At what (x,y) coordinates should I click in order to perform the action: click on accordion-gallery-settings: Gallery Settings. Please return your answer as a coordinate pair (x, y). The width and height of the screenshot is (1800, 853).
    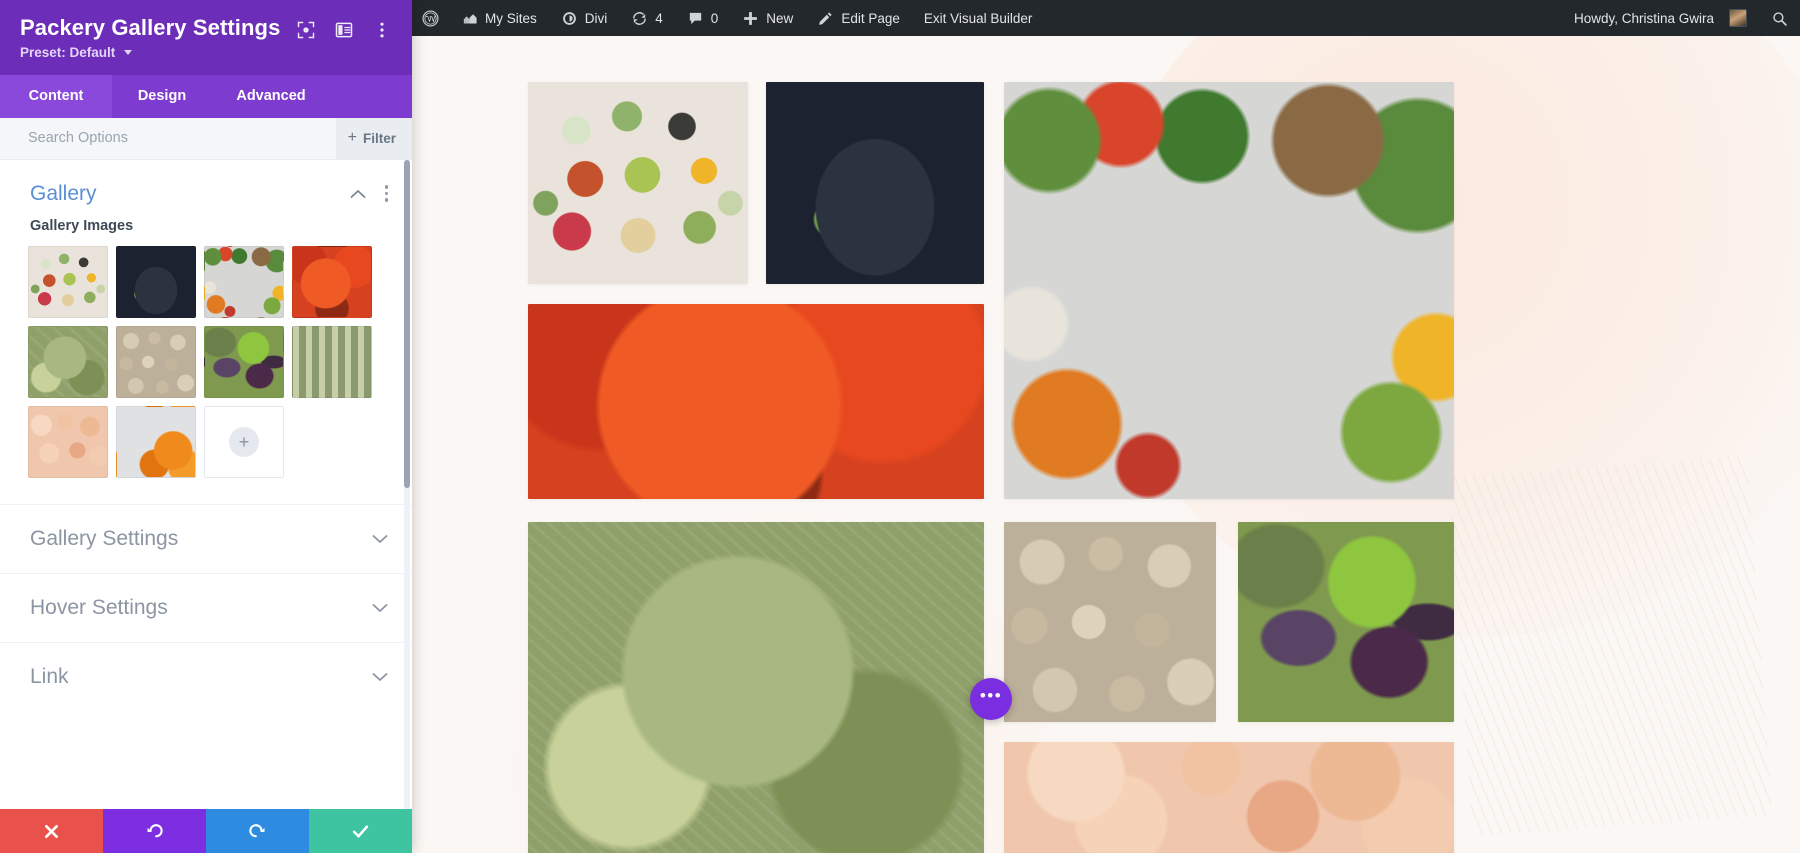
    Looking at the image, I should click on (206, 538).